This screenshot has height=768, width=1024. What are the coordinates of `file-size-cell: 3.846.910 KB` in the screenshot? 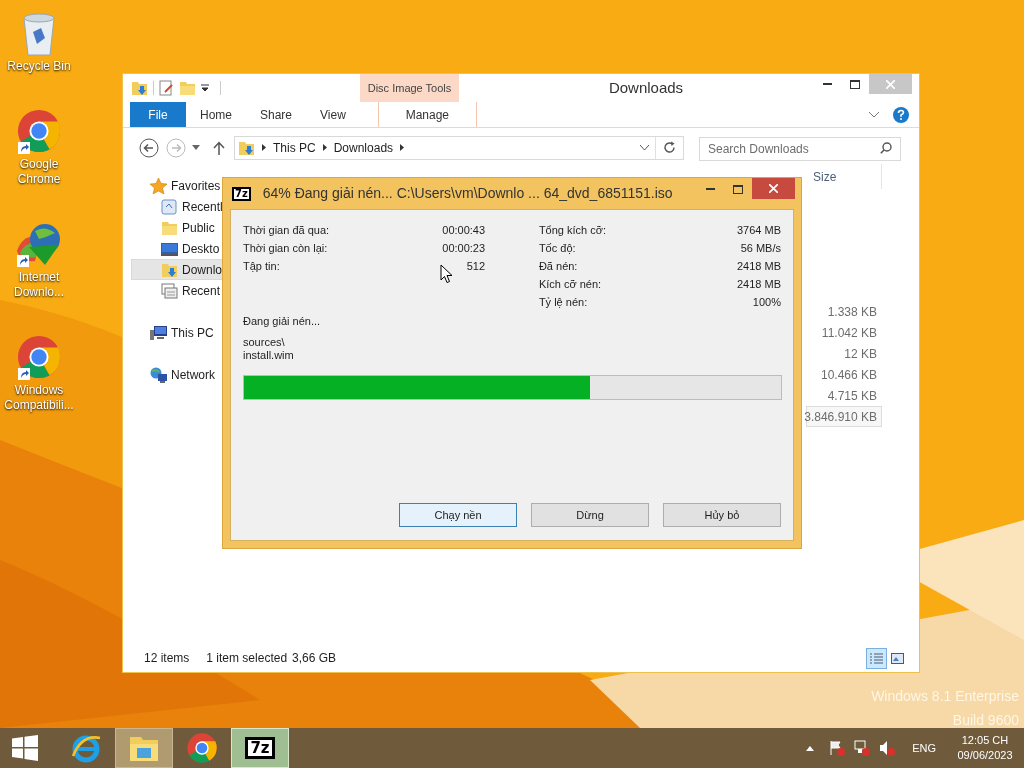 It's located at (844, 416).